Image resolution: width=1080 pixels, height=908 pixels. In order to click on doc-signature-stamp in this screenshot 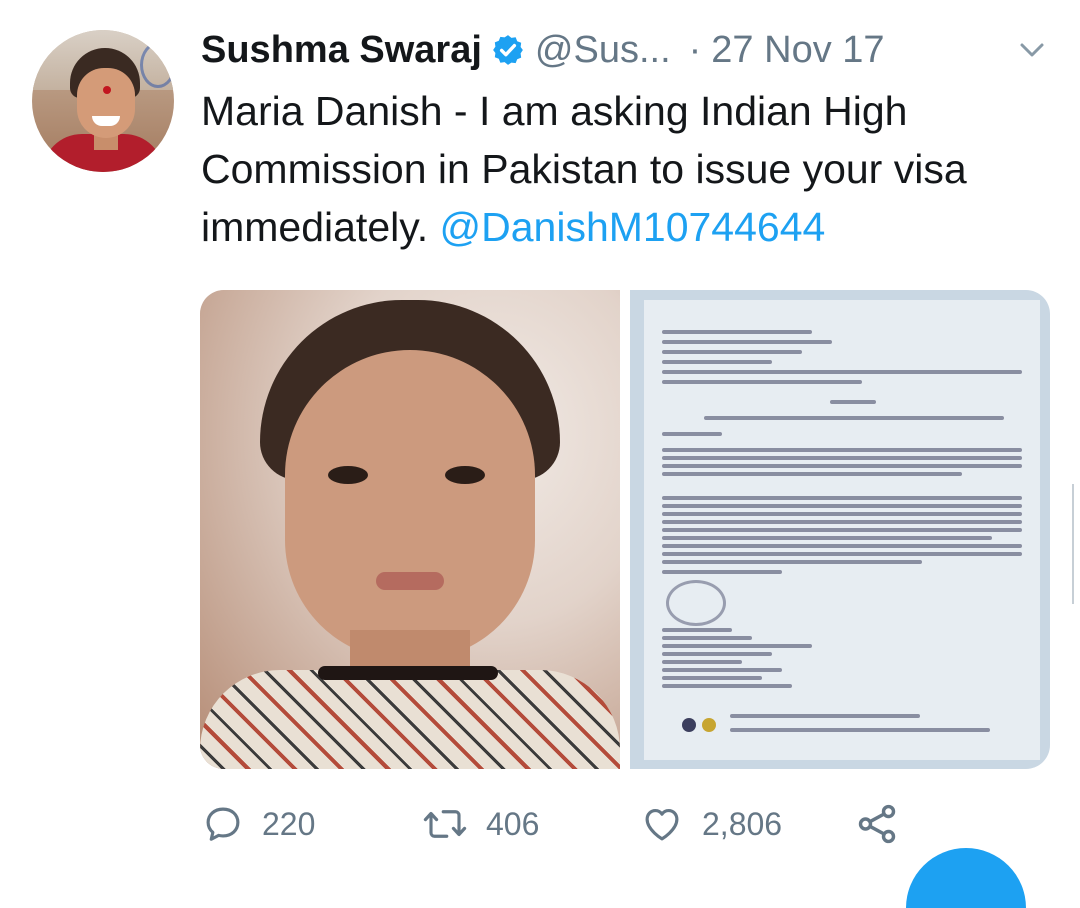, I will do `click(696, 603)`.